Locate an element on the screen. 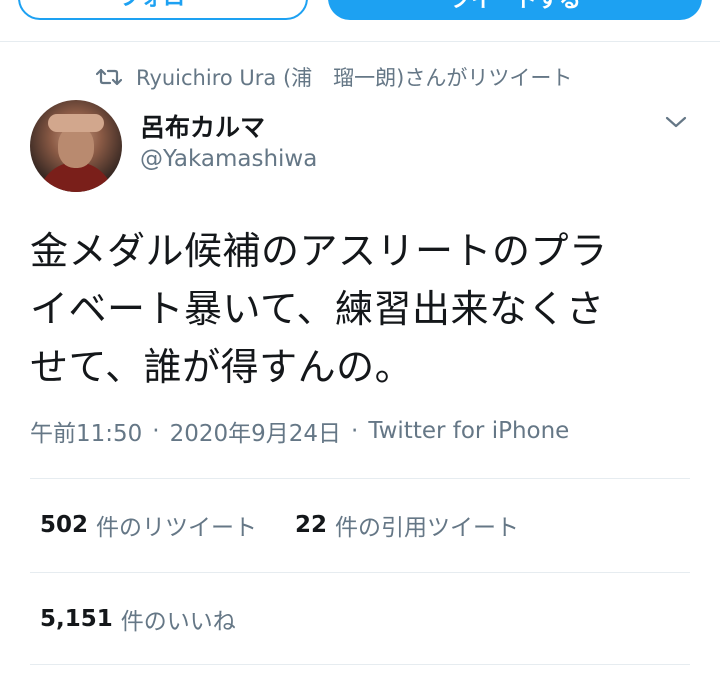  chevron-down-icon is located at coordinates (676, 122).